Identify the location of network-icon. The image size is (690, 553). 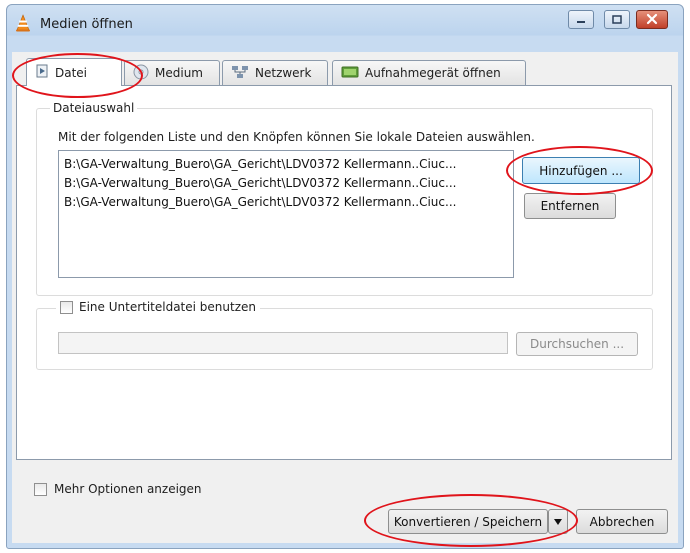
(240, 73).